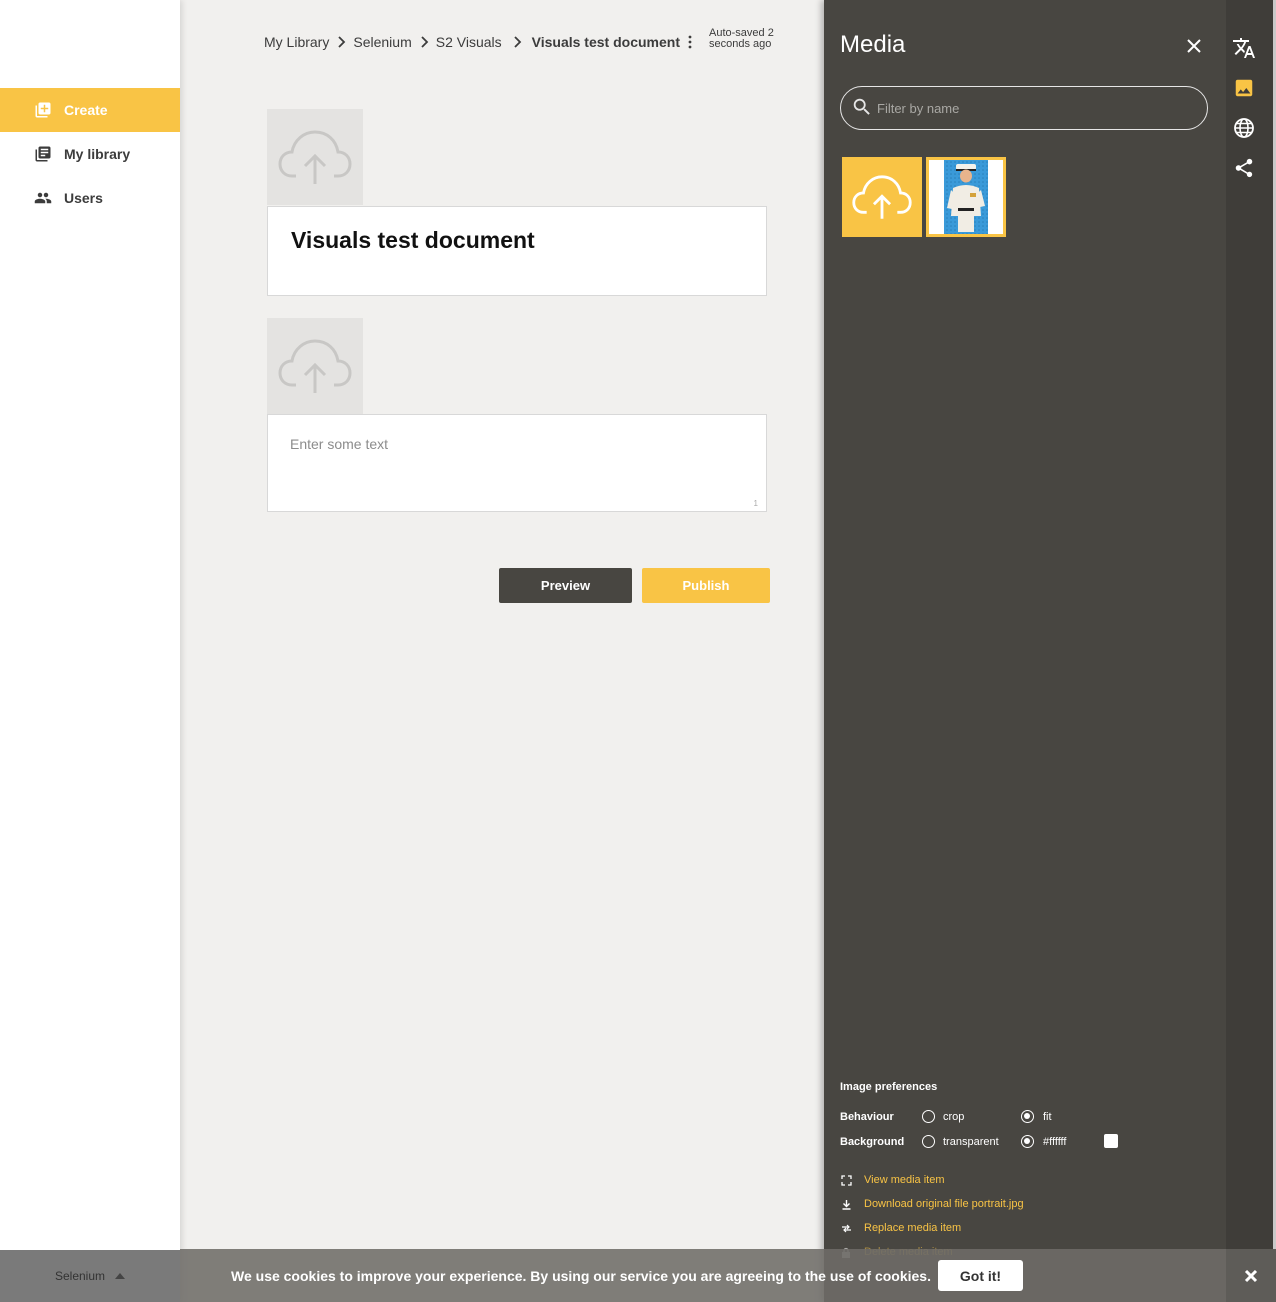 The image size is (1276, 1302). I want to click on cookie-accept-button: Got it!, so click(980, 1275).